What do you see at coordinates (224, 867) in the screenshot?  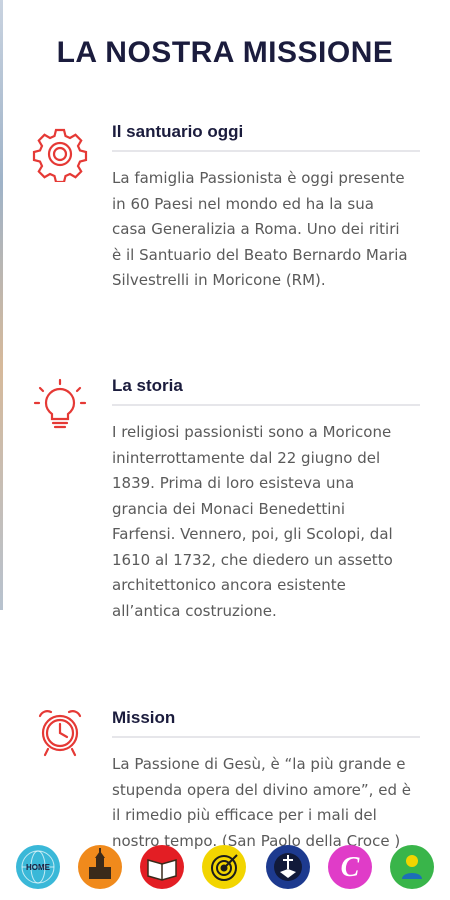 I see `target-icon` at bounding box center [224, 867].